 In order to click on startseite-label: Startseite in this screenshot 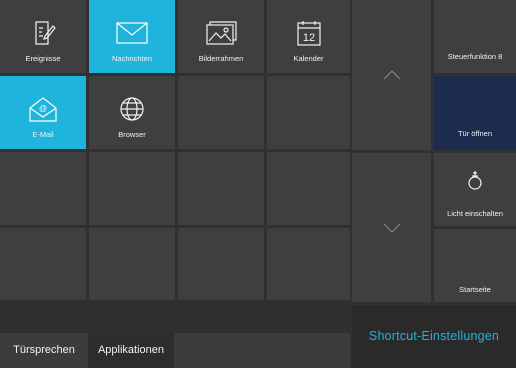, I will do `click(475, 289)`.